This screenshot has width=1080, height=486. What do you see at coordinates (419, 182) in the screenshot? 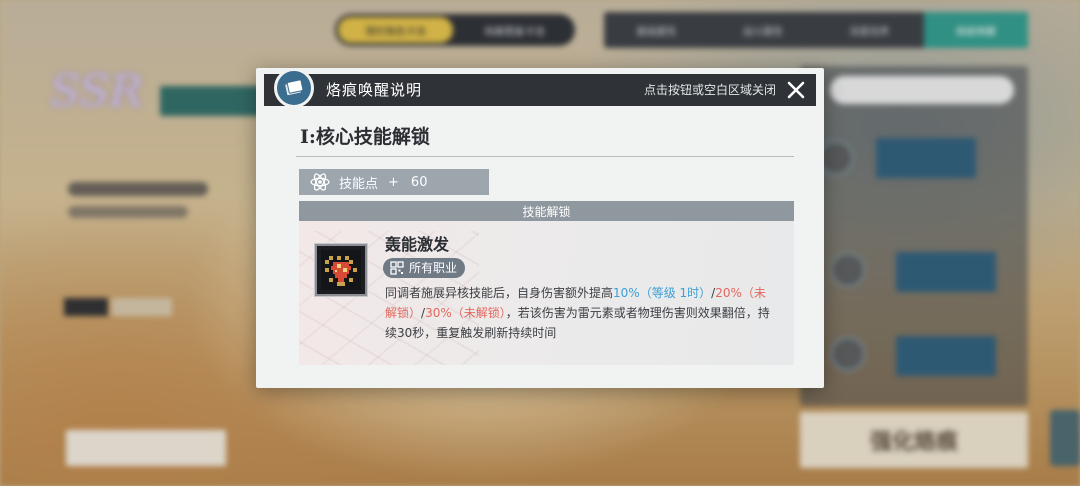
I see `skill-points-value: 60` at bounding box center [419, 182].